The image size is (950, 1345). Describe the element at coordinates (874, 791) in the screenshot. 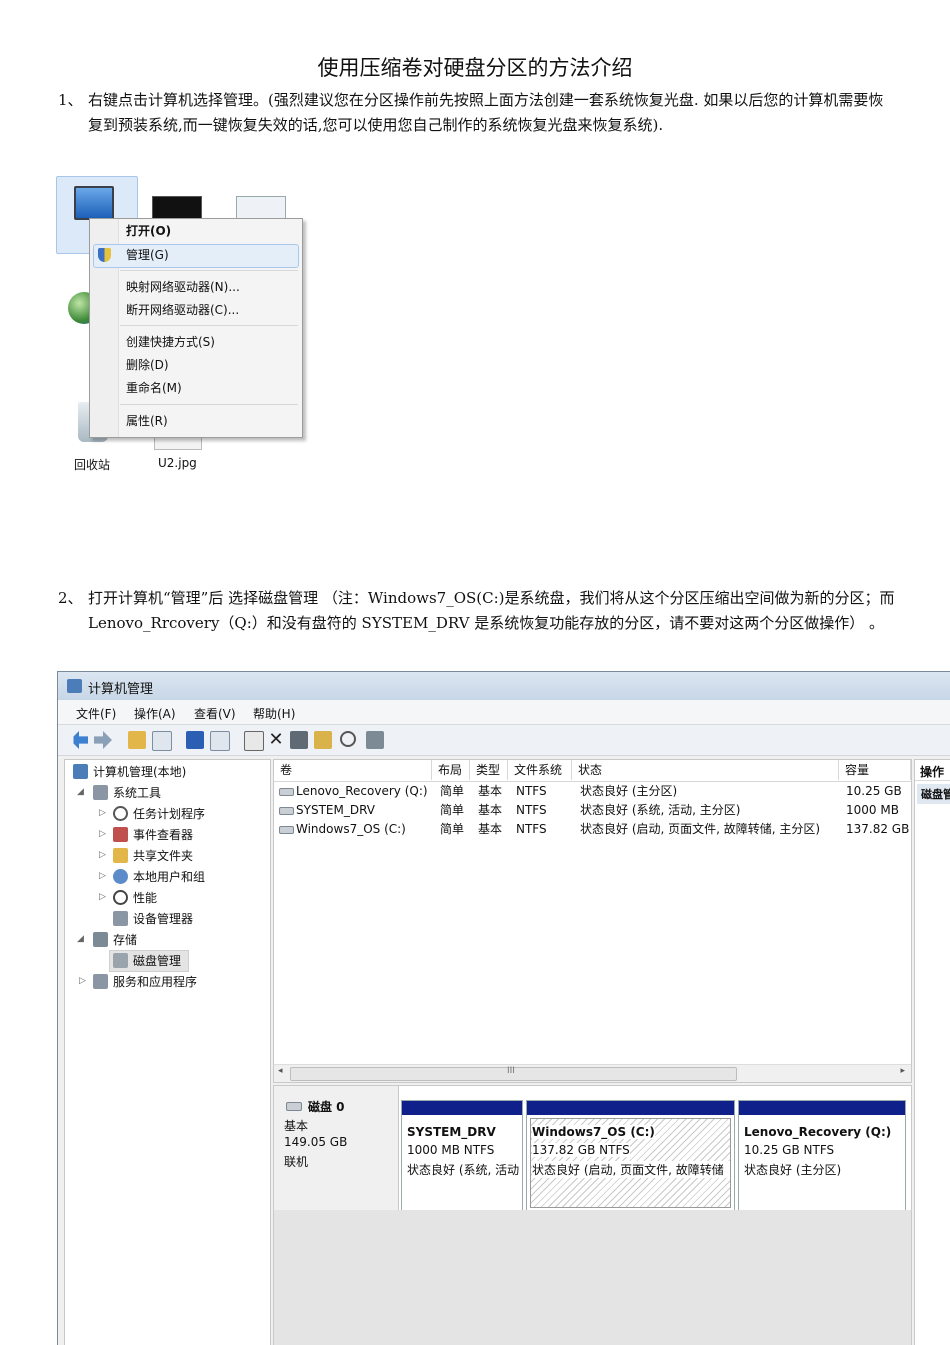

I see `cell-capacity: 10.25 GB` at that location.